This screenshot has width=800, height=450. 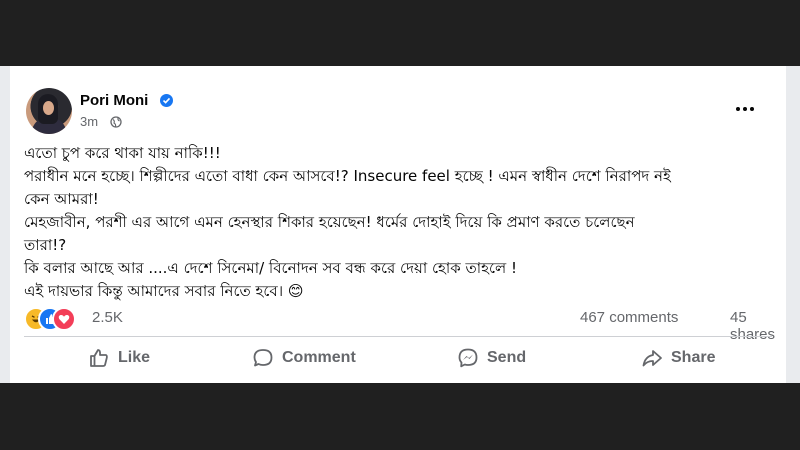 I want to click on shares-count: 45 shares, so click(x=758, y=326).